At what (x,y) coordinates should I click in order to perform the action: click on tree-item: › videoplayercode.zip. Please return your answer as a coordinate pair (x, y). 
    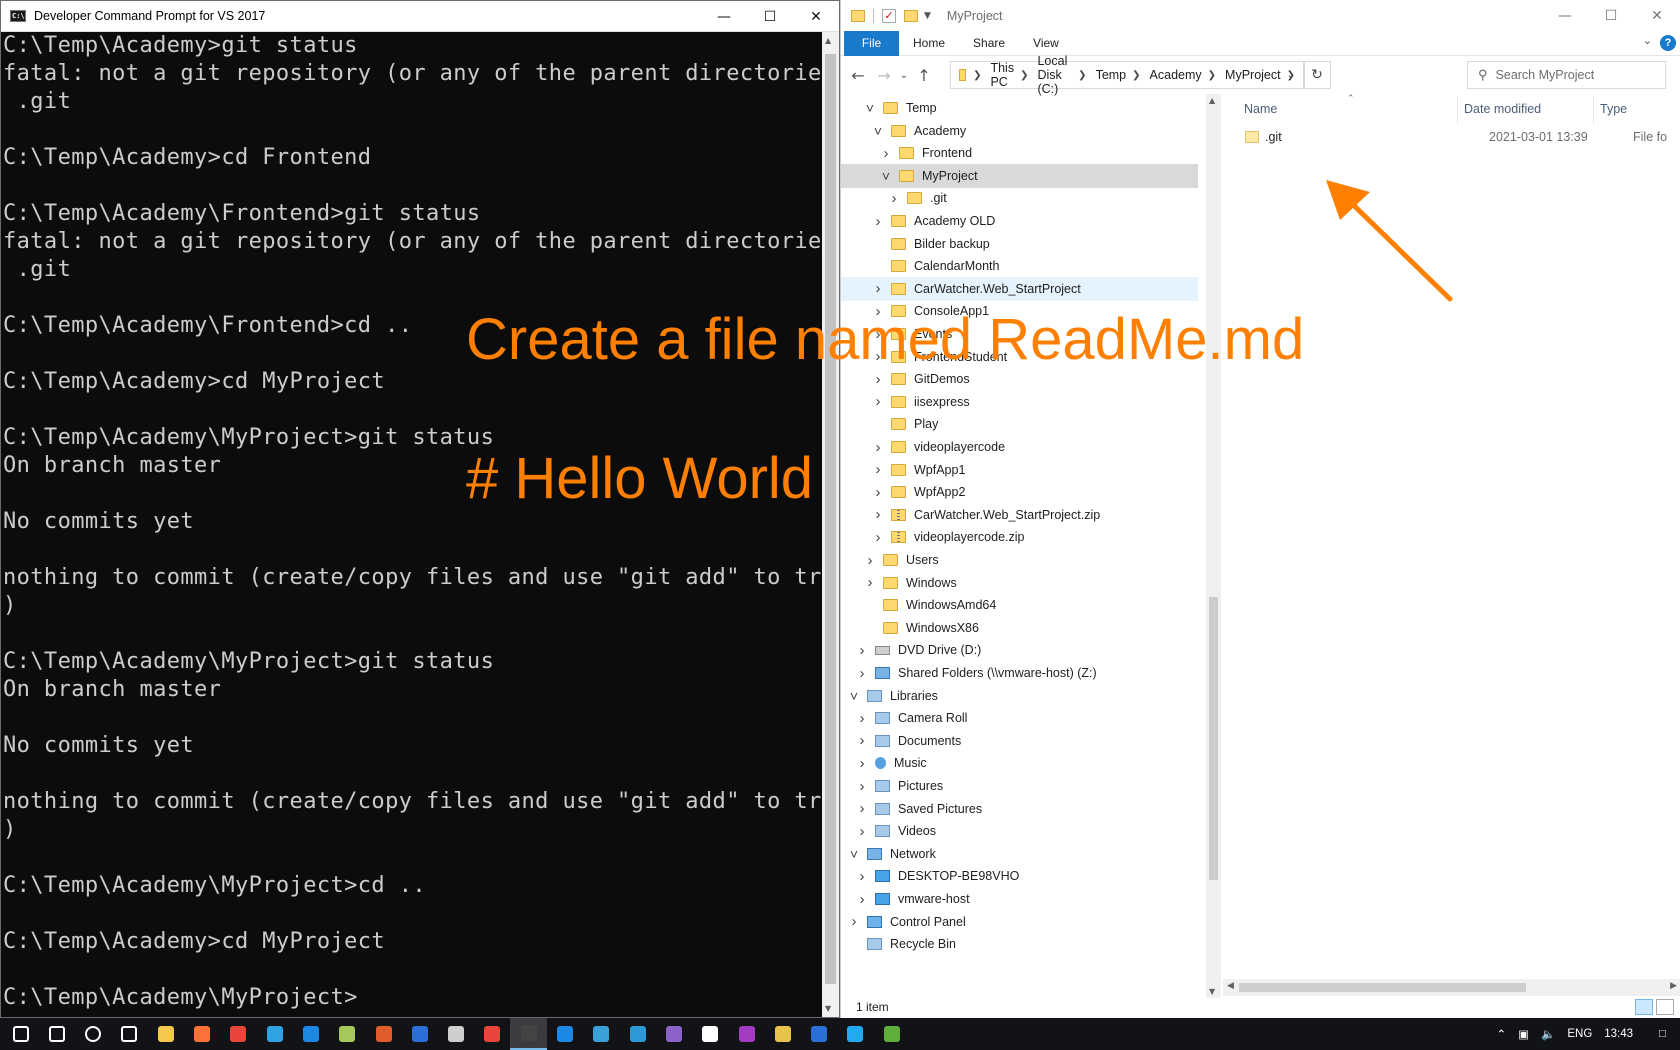
    Looking at the image, I should click on (1019, 537).